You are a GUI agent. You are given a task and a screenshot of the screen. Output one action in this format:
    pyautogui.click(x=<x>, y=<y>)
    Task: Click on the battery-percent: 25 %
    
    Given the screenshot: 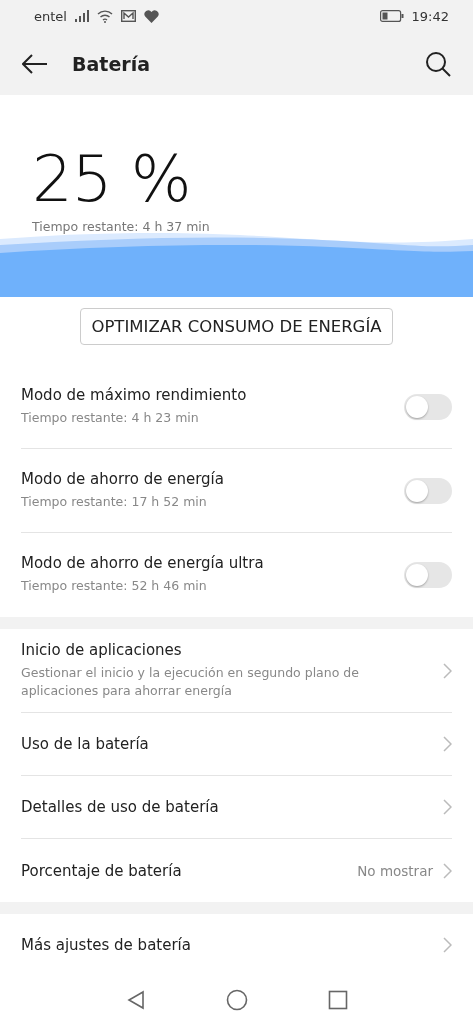 What is the action you would take?
    pyautogui.click(x=112, y=179)
    